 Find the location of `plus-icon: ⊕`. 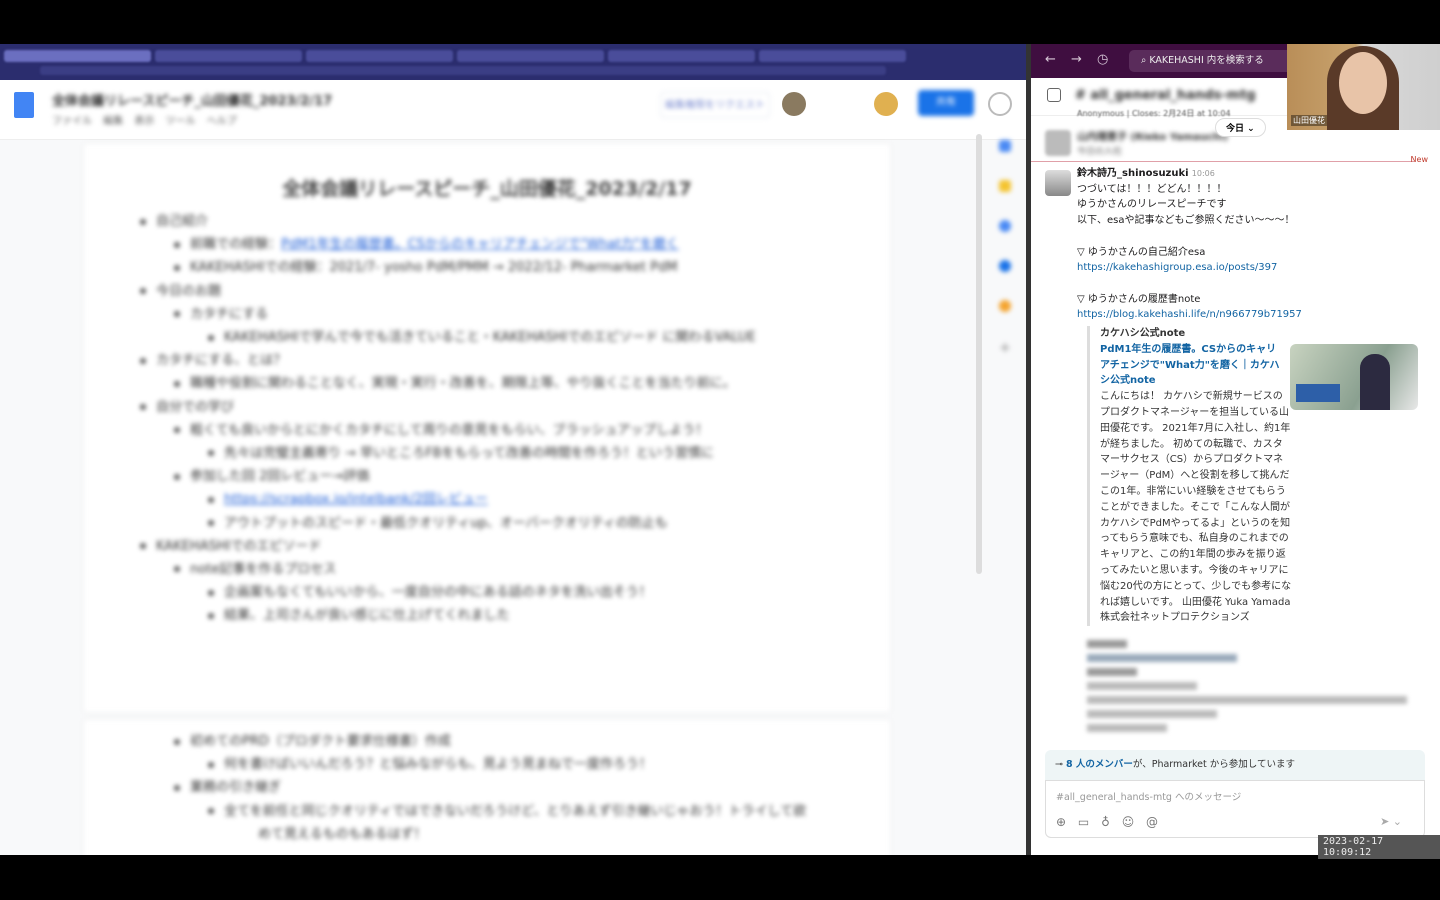

plus-icon: ⊕ is located at coordinates (1061, 822).